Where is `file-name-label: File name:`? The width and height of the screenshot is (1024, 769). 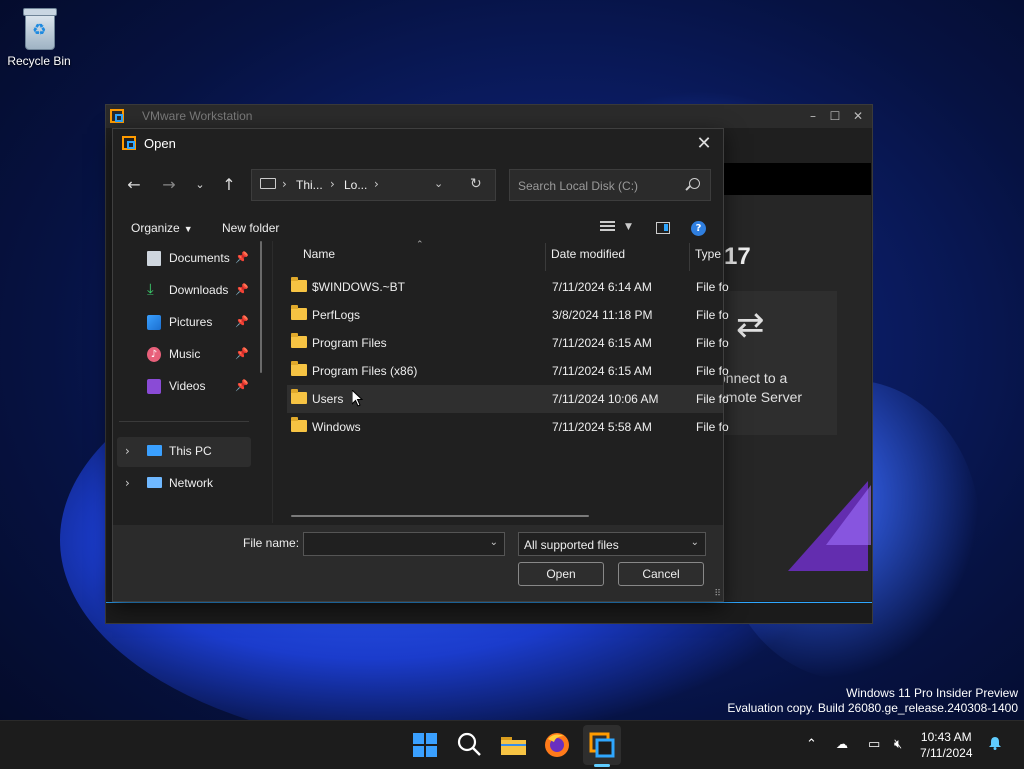
file-name-label: File name: is located at coordinates (271, 543).